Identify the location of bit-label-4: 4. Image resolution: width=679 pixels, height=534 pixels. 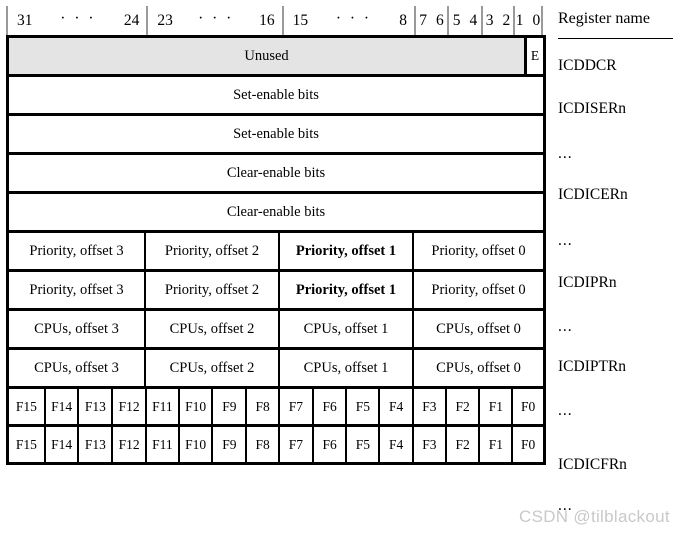
(473, 20).